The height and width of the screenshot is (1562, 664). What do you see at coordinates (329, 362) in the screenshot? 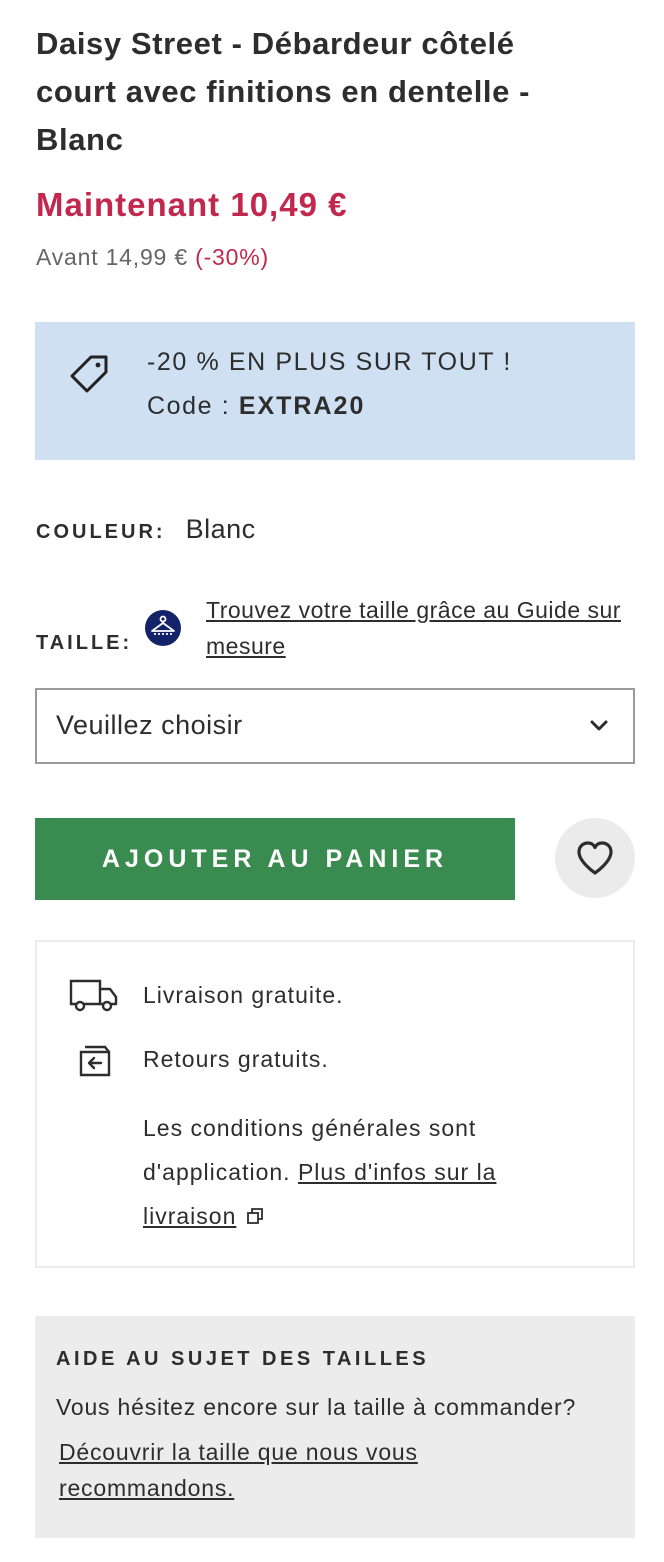
I see `promo-headline: -20 % EN PLUS SUR TOUT !` at bounding box center [329, 362].